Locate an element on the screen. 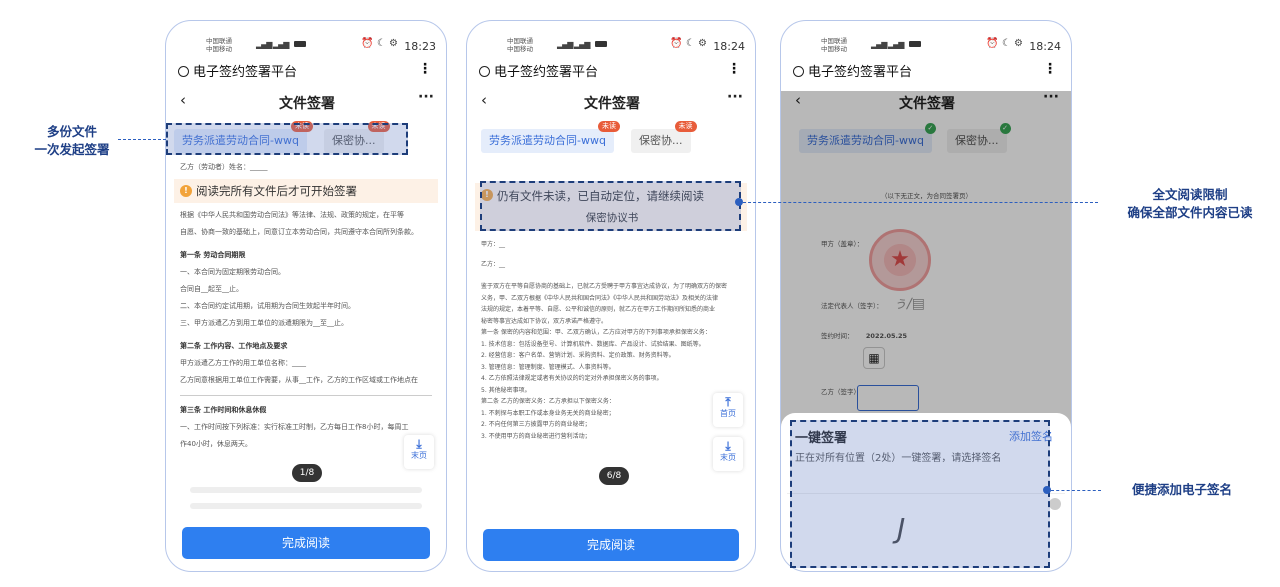 The image size is (1280, 587). doc-line: 1. 技术信息：包括设备型号、计算机软件、数据库、产品设计、试验结果、图纸等。 is located at coordinates (593, 344).